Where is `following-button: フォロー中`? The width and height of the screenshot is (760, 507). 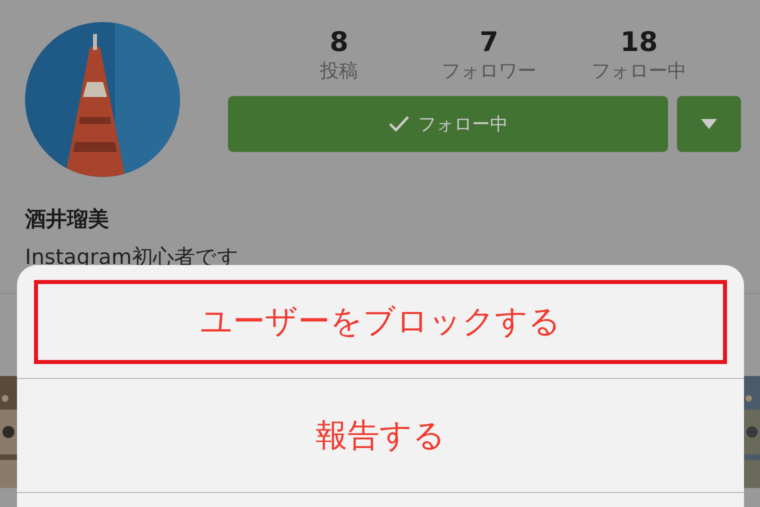
following-button: フォロー中 is located at coordinates (448, 124).